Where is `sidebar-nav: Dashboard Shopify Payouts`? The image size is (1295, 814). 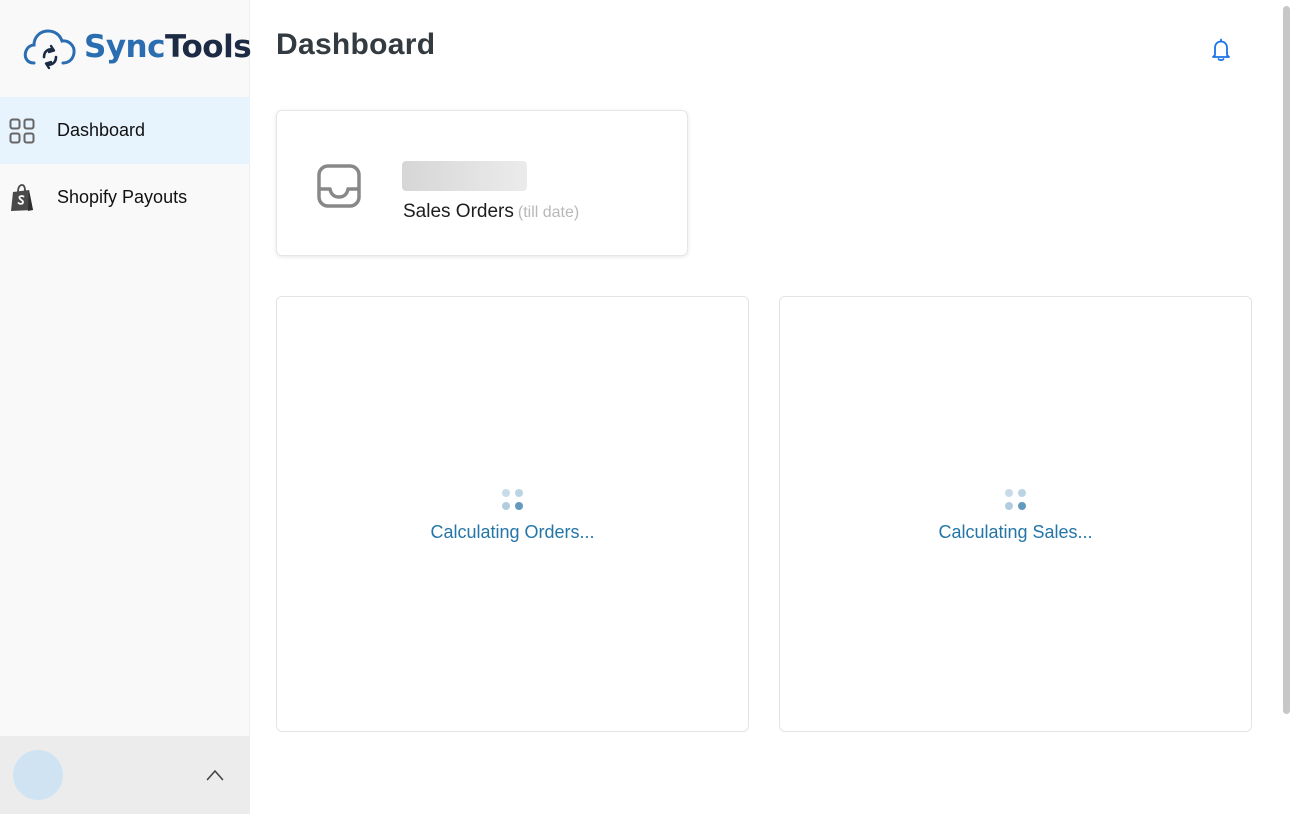 sidebar-nav: Dashboard Shopify Payouts is located at coordinates (125, 164).